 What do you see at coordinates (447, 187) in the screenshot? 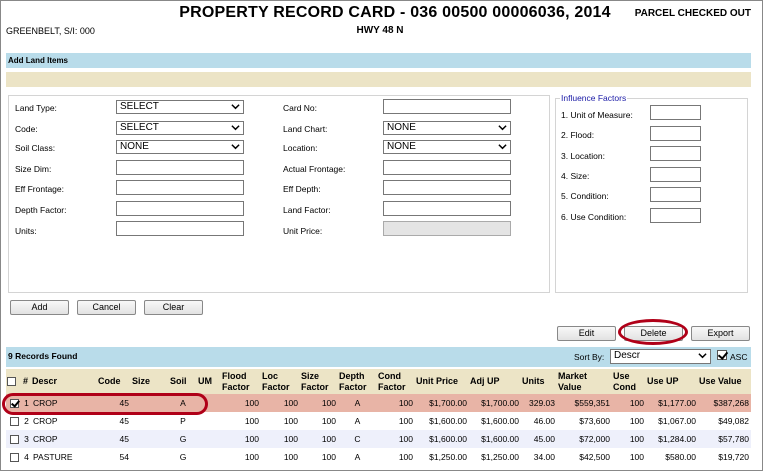
I see `eff-depth-input` at bounding box center [447, 187].